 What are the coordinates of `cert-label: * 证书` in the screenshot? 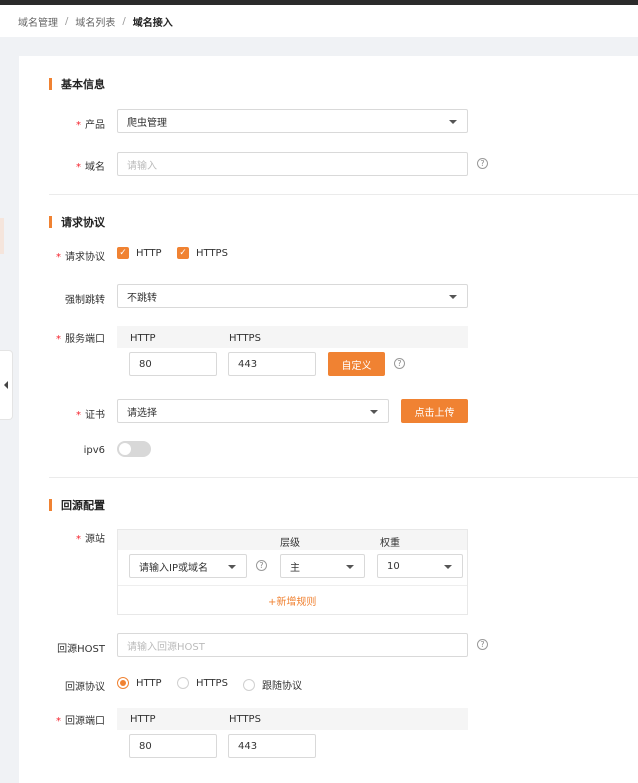 It's located at (90, 415).